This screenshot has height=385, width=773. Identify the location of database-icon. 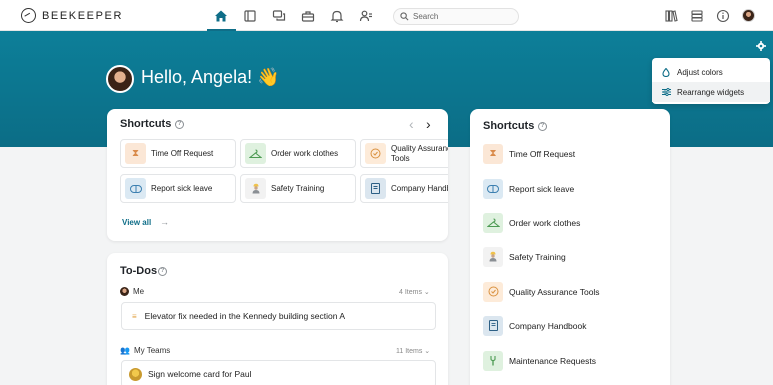
(697, 16).